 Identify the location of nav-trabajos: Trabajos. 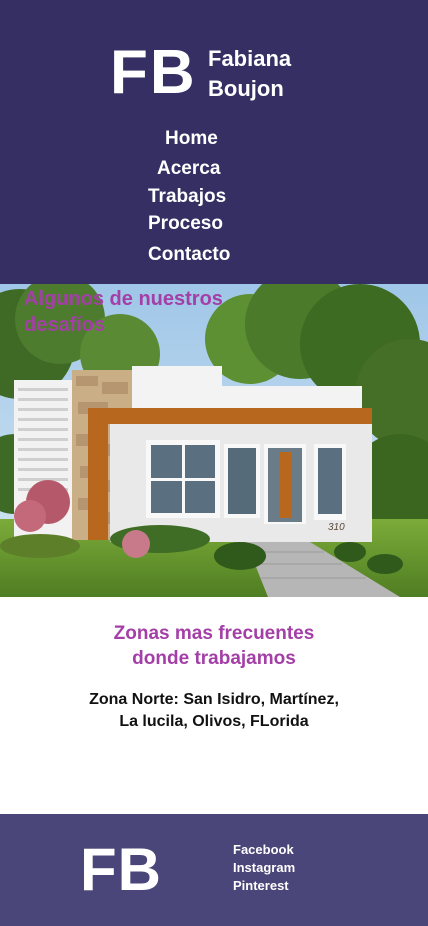
(187, 197).